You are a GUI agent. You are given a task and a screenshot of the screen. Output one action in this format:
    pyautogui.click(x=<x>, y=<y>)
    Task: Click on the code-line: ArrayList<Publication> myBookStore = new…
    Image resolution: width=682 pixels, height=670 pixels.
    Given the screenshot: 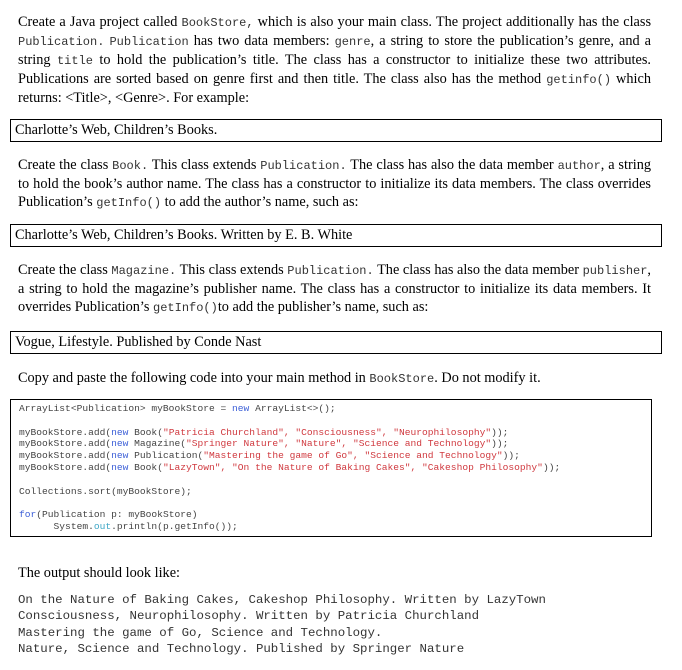 What is the action you would take?
    pyautogui.click(x=177, y=408)
    